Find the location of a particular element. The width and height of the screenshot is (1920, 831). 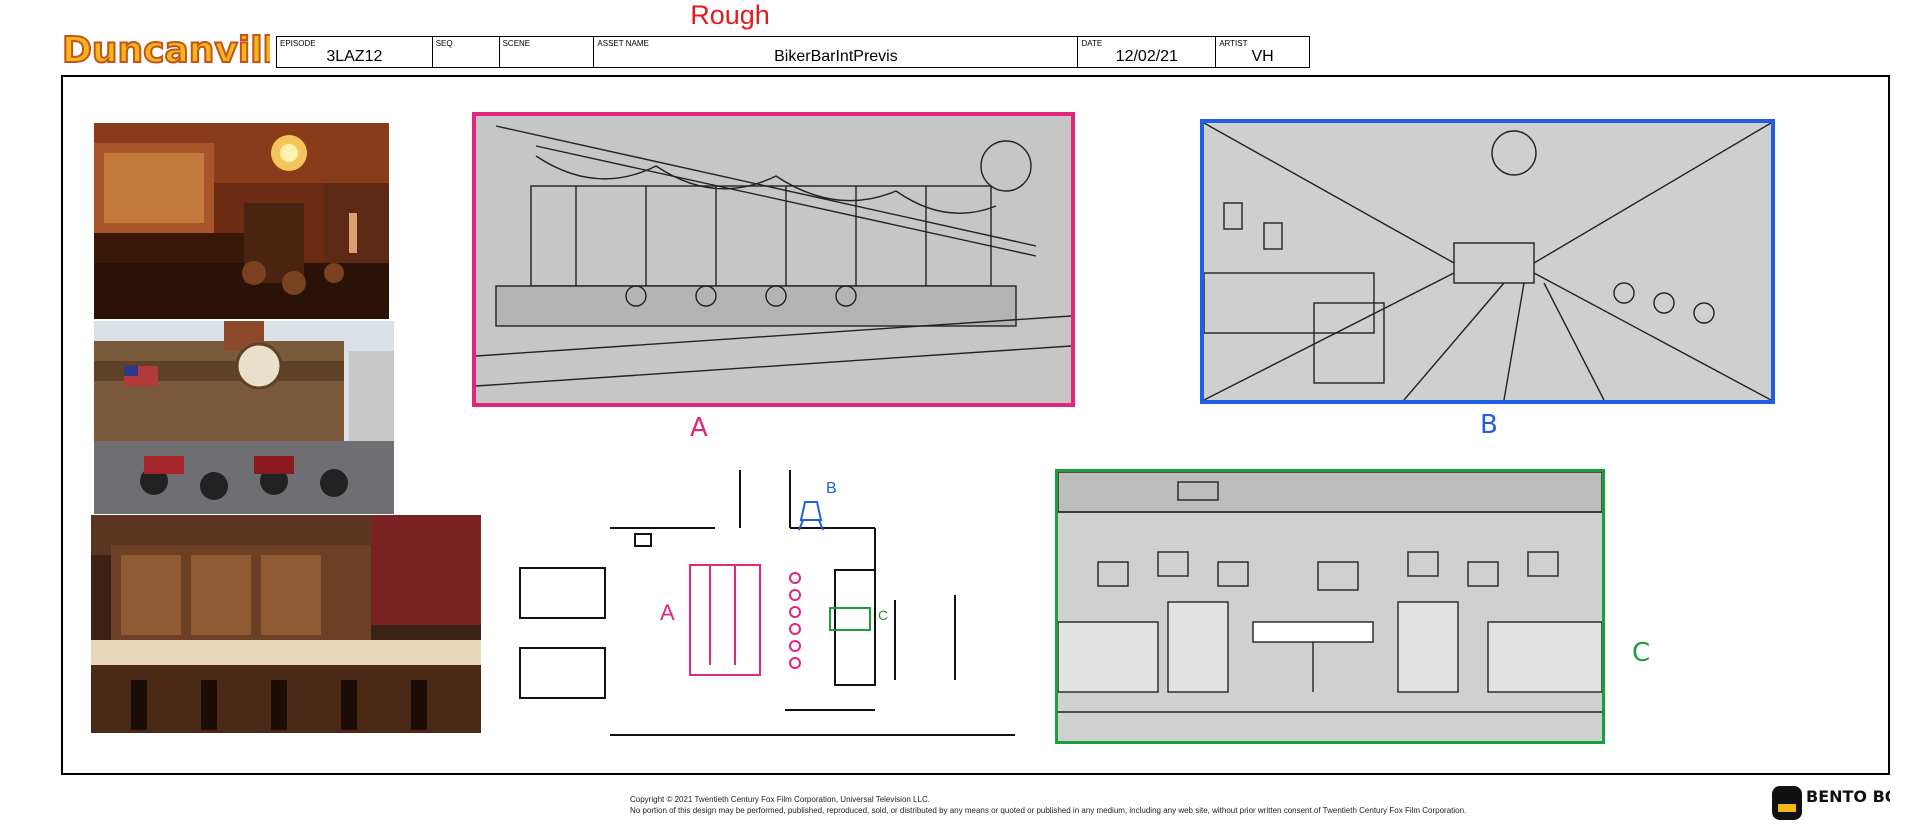

sketch-panel-a is located at coordinates (773, 259).